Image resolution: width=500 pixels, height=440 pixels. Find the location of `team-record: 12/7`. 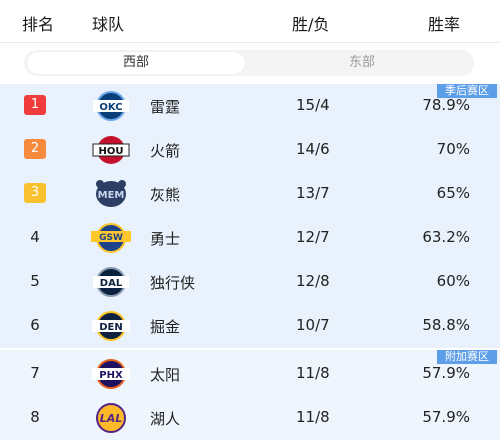

team-record: 12/7 is located at coordinates (313, 237).